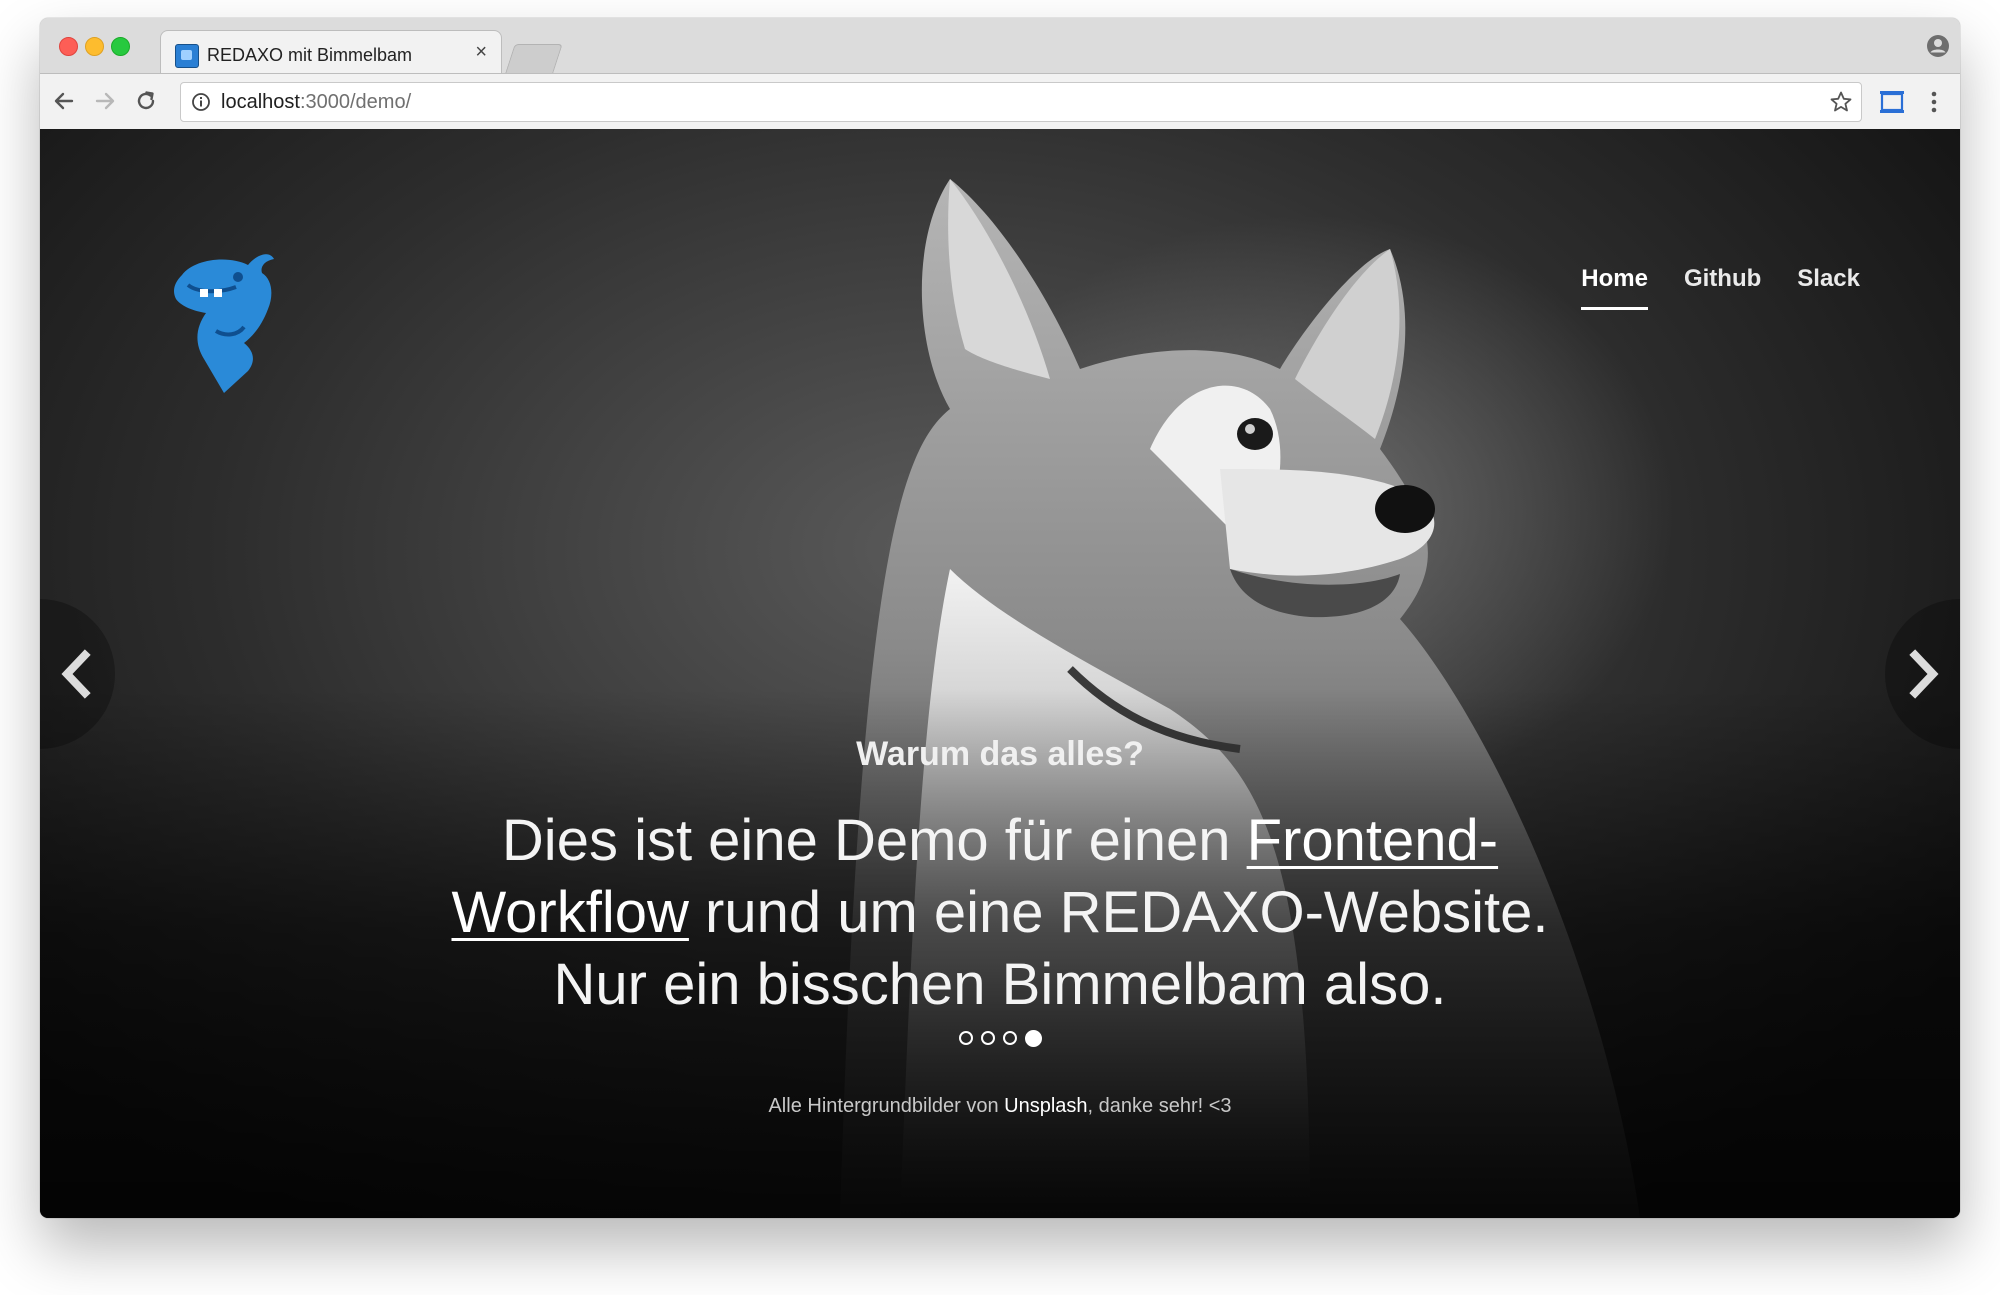 The height and width of the screenshot is (1295, 2000). I want to click on slide-subtitle: Warum das alles?, so click(1000, 754).